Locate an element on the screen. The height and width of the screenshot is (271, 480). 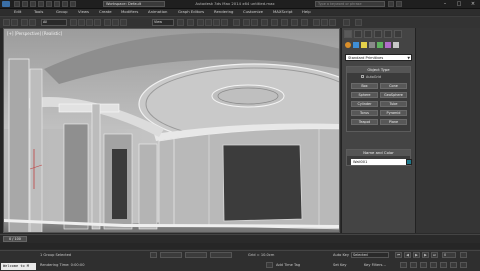
save-file-icon is located at coordinates (33, 4).